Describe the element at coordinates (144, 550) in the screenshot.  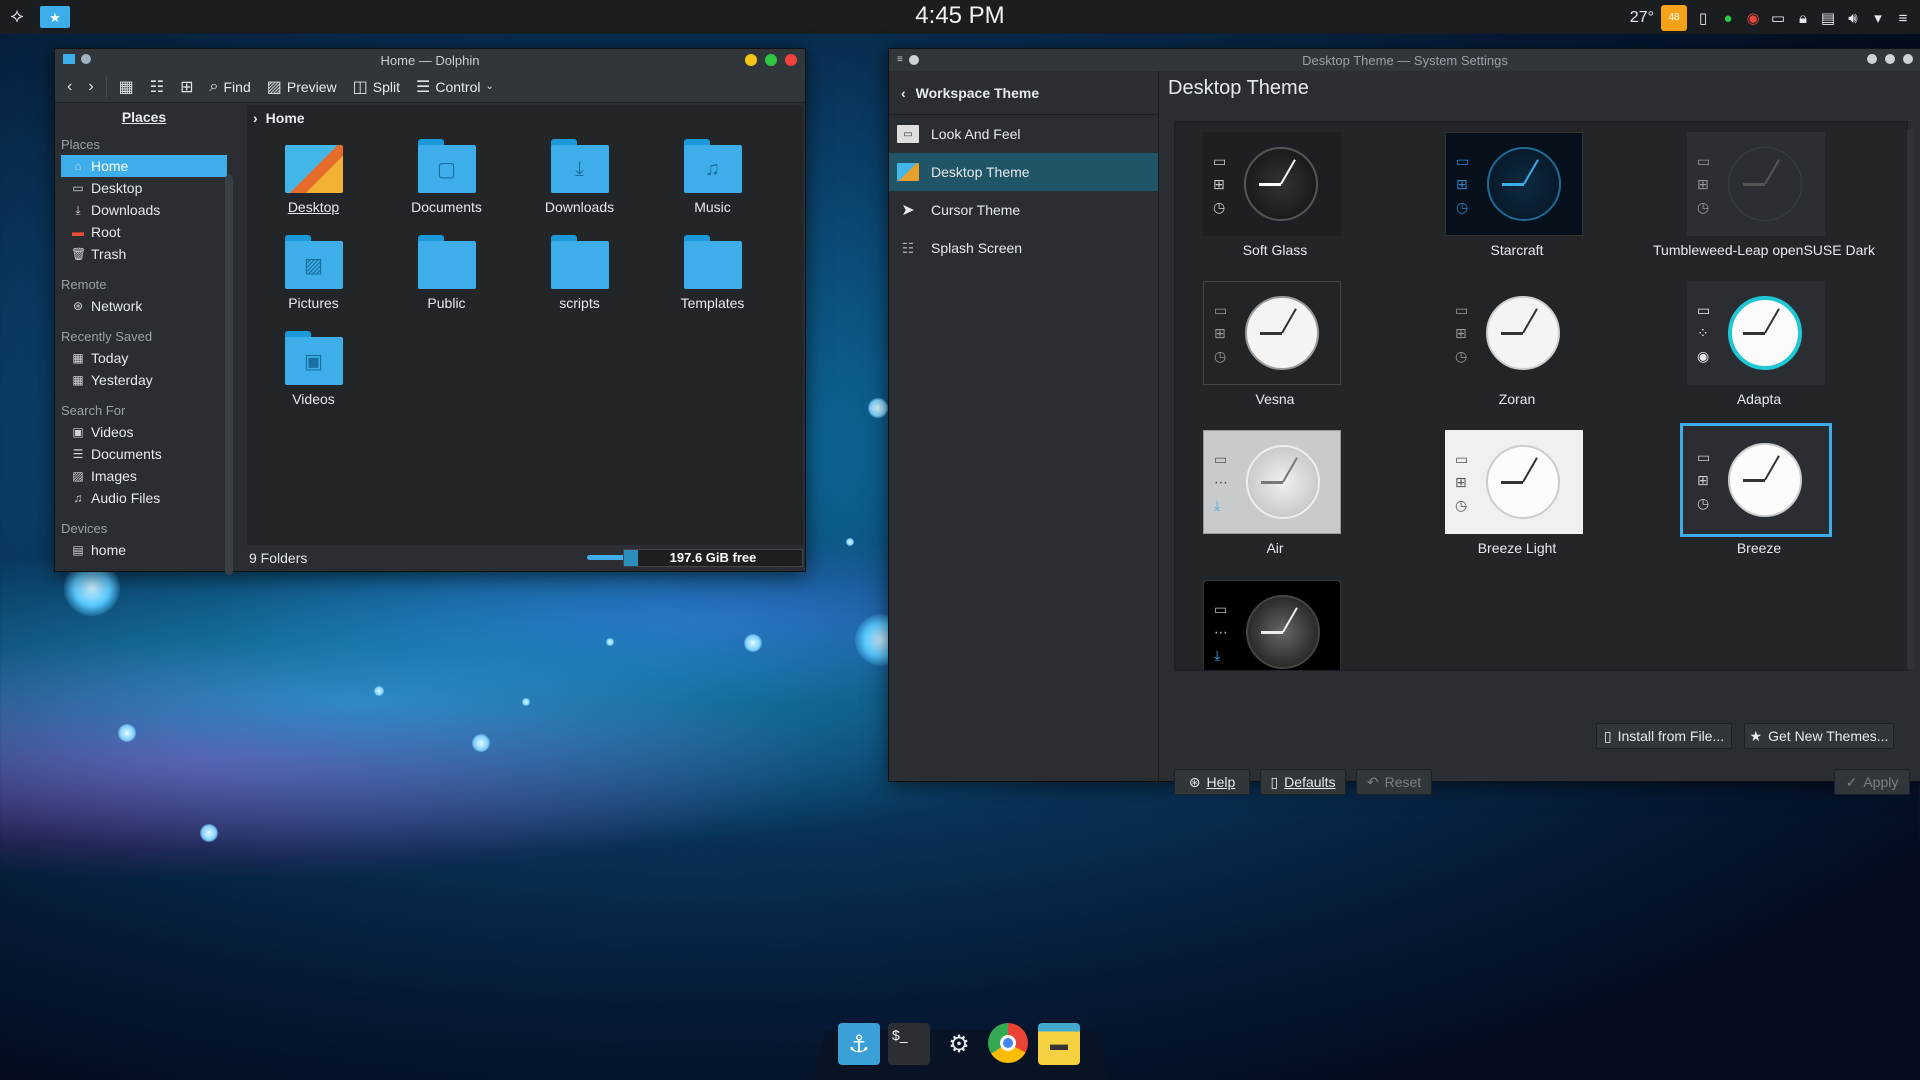
I see `device-home: ▤ home` at that location.